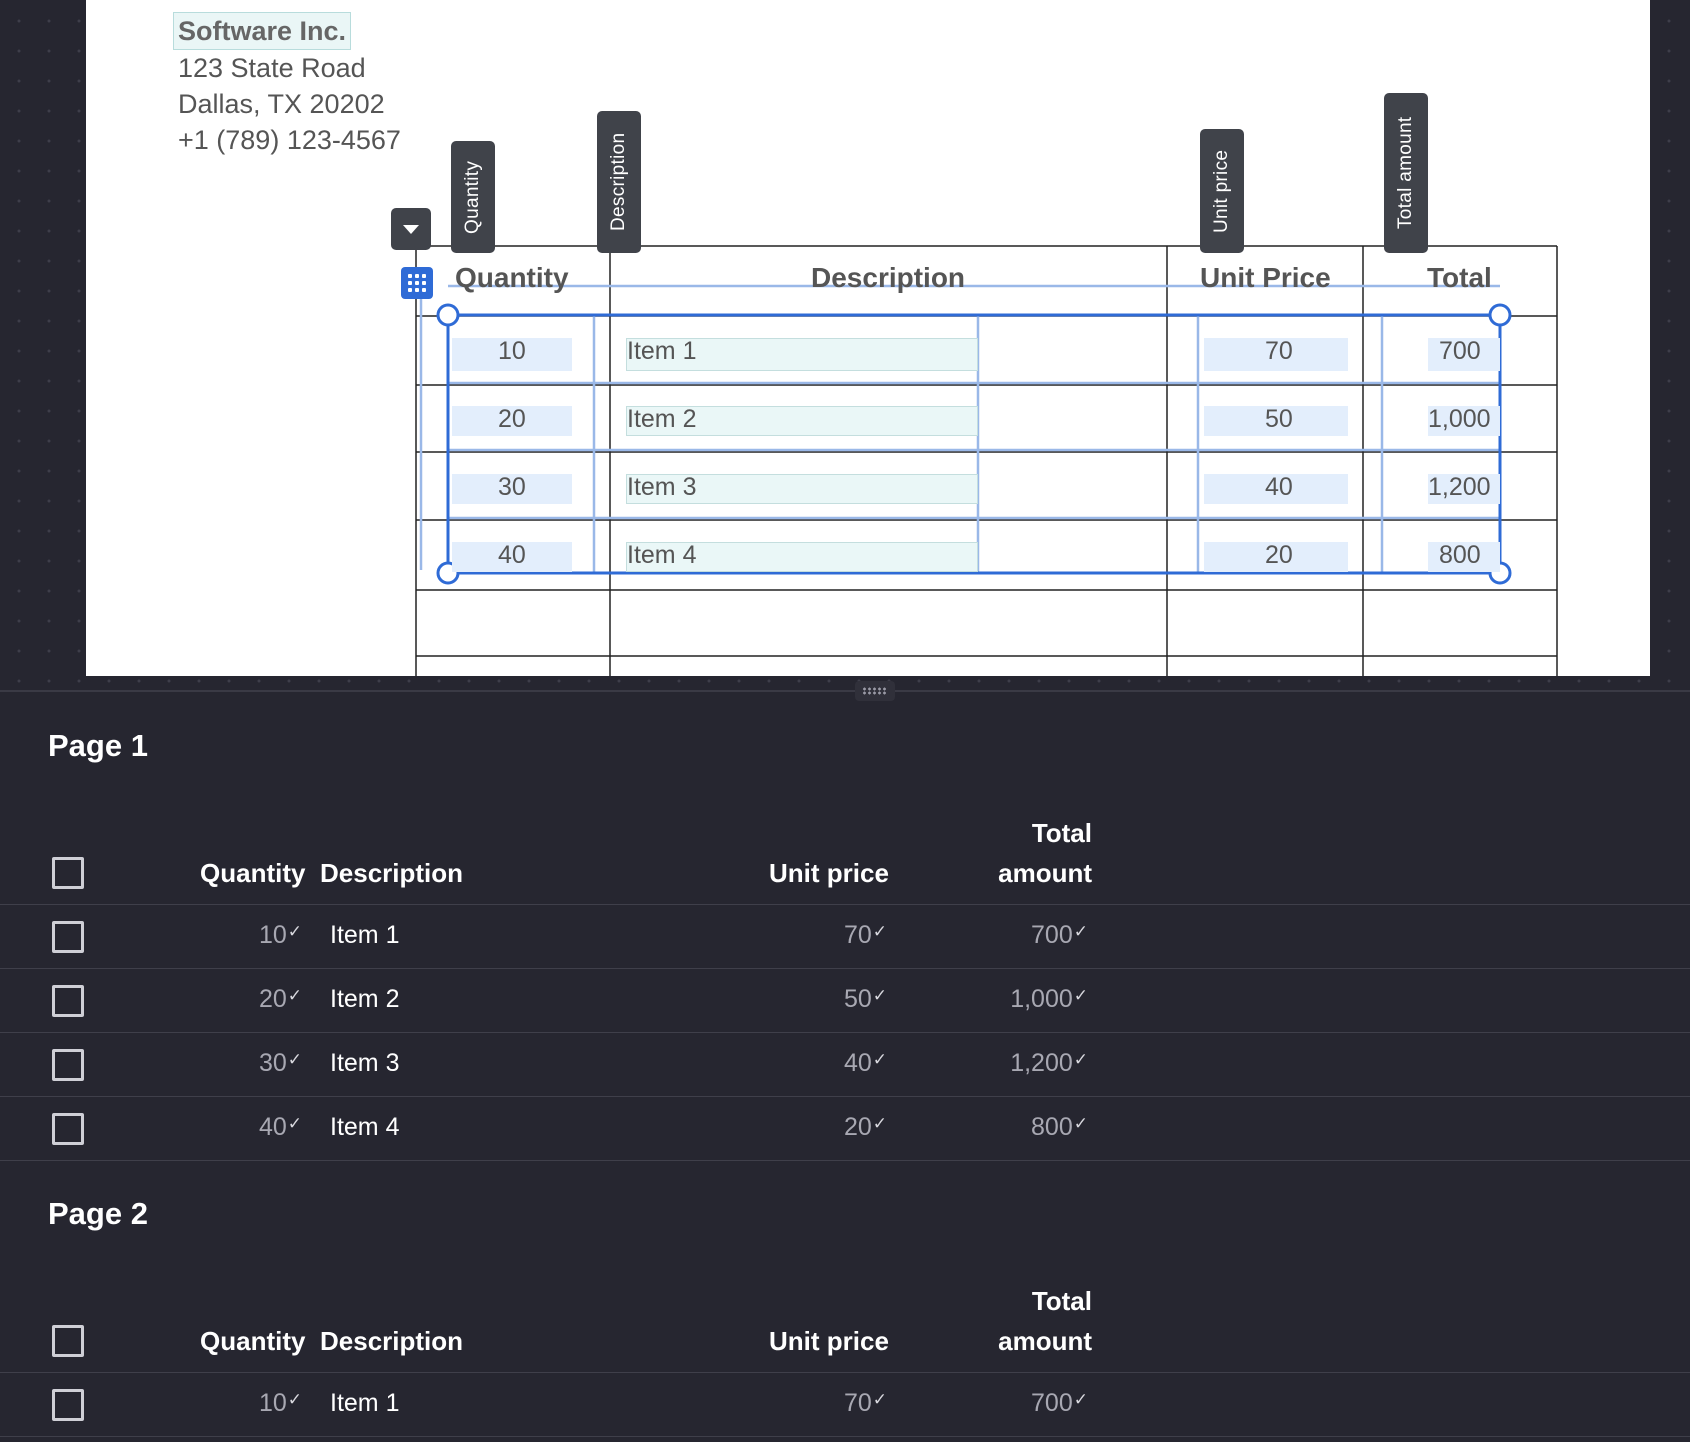 This screenshot has width=1690, height=1442. Describe the element at coordinates (662, 487) in the screenshot. I see `doc-cell-description: Item 3` at that location.